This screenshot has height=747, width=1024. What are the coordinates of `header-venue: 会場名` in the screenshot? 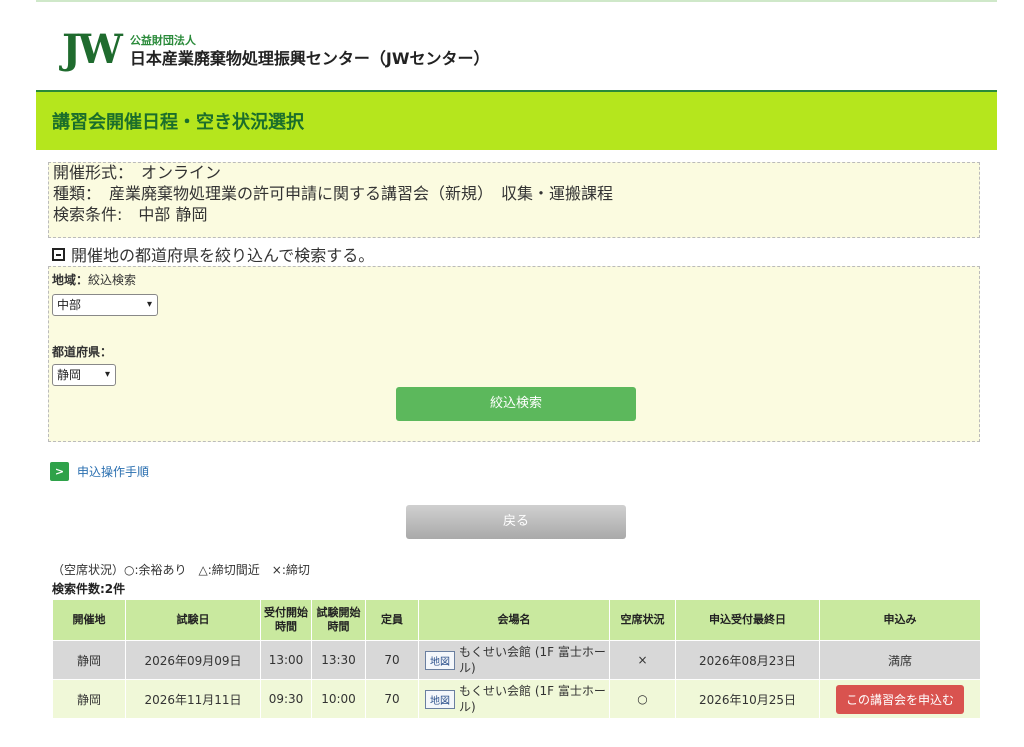 It's located at (514, 620).